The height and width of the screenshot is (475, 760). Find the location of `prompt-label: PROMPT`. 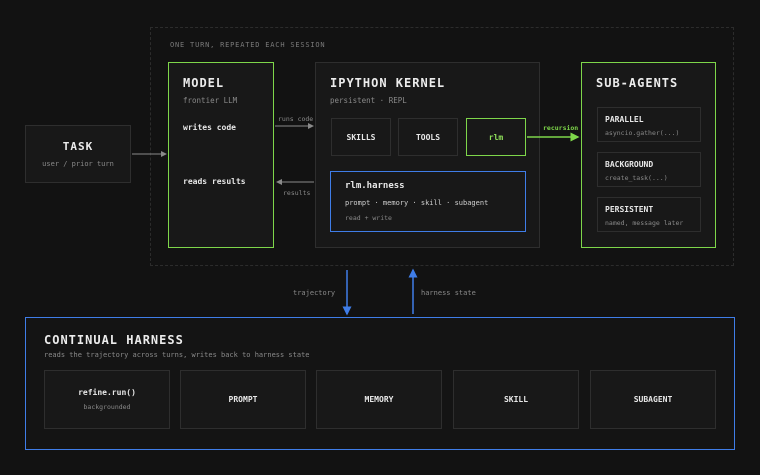

prompt-label: PROMPT is located at coordinates (243, 399).